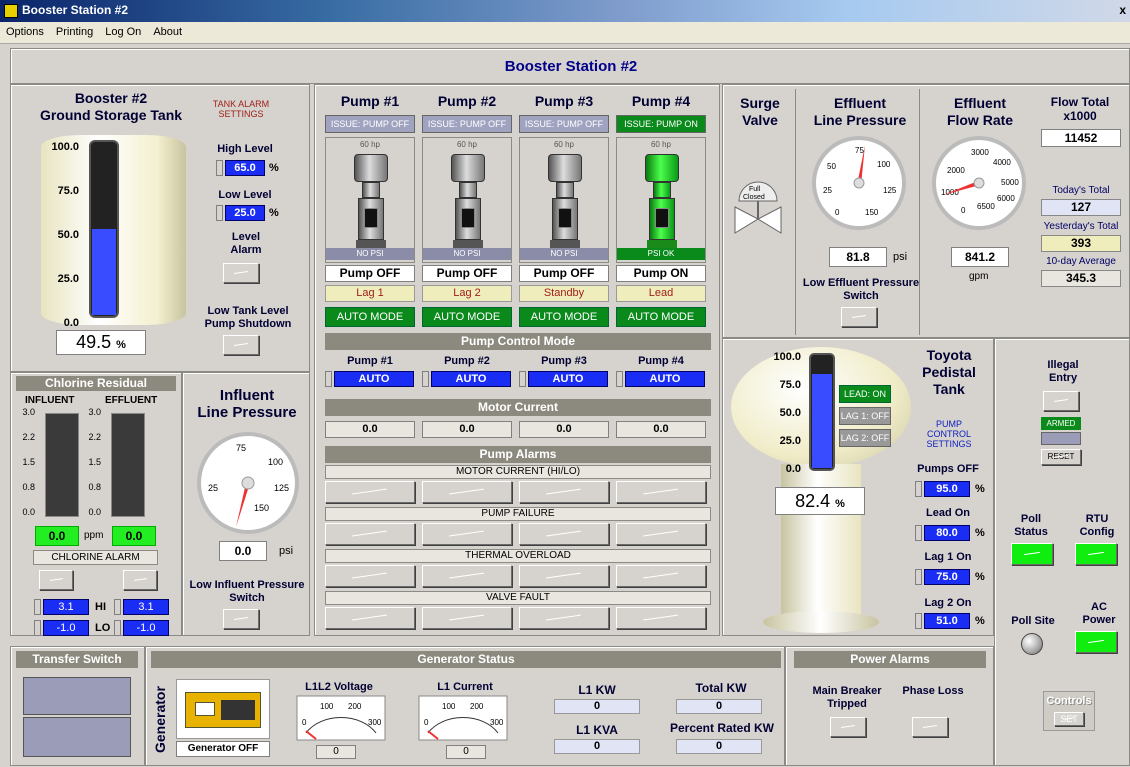  Describe the element at coordinates (57, 235) in the screenshot. I see `storage-tank-scale: 100.0 75.0 50.0 25.0 0.0` at that location.